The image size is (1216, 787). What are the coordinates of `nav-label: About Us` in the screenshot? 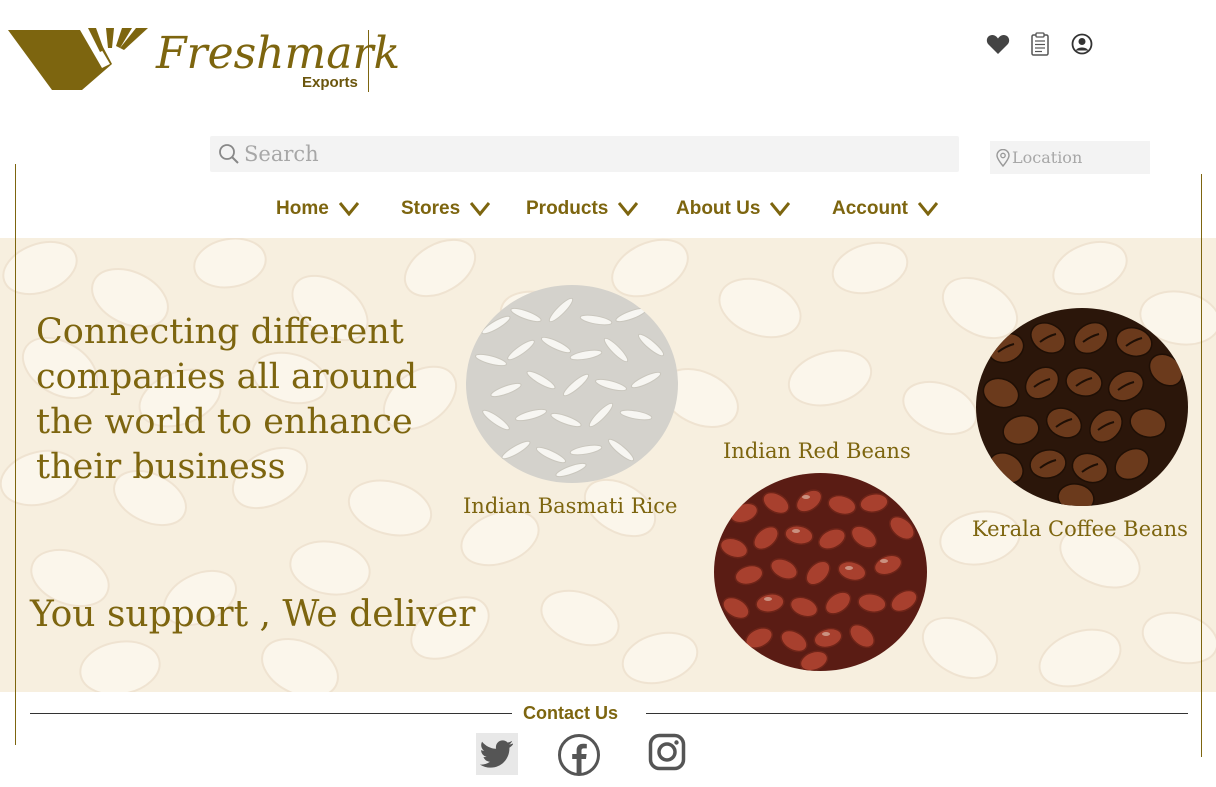 It's located at (718, 208).